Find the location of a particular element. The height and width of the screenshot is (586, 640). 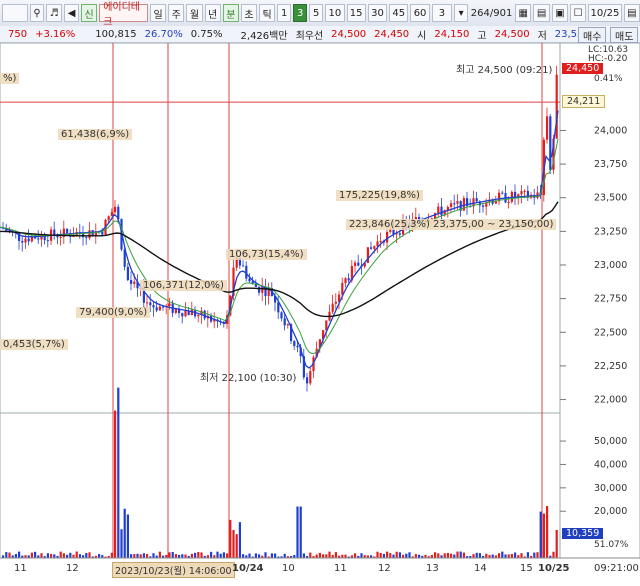

note-4: 23,375,00 ~ 23,150,00) is located at coordinates (493, 224).